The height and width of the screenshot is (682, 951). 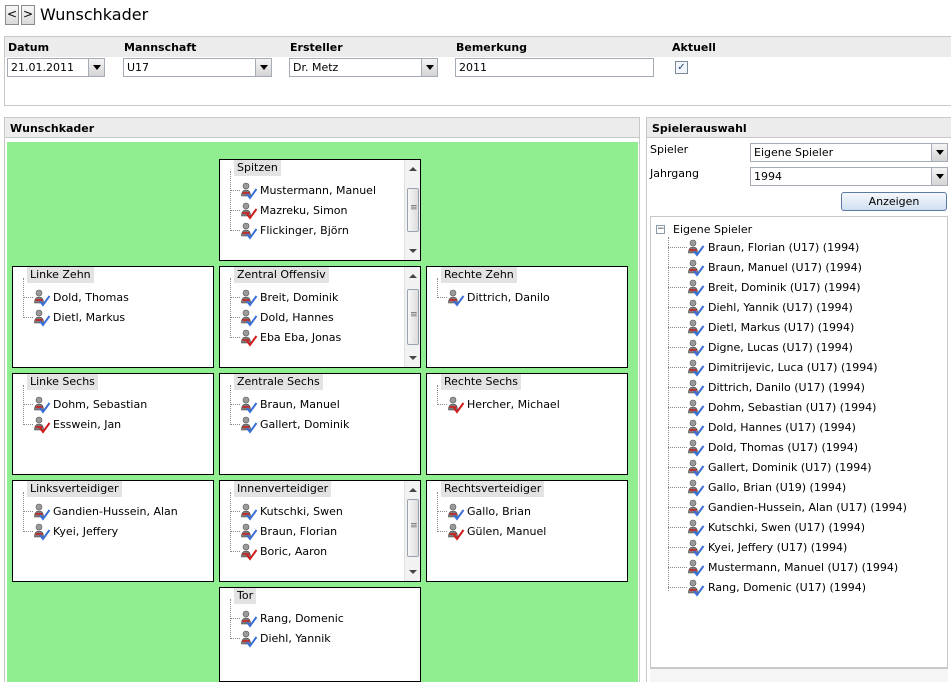 I want to click on mannschaft-dropdown-button, so click(x=263, y=67).